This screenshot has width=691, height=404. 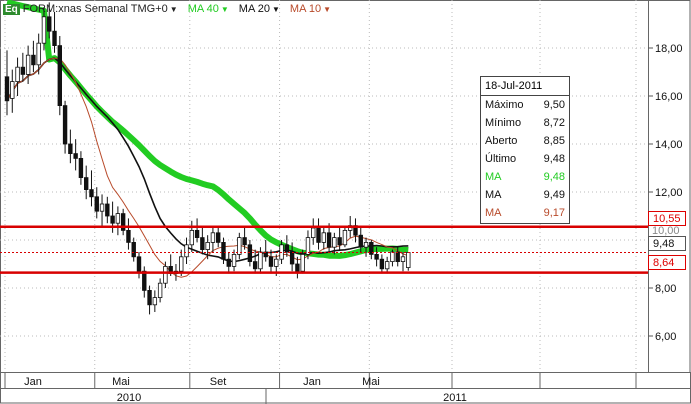 I want to click on ma10-selector: MA 10 ▼, so click(x=310, y=9).